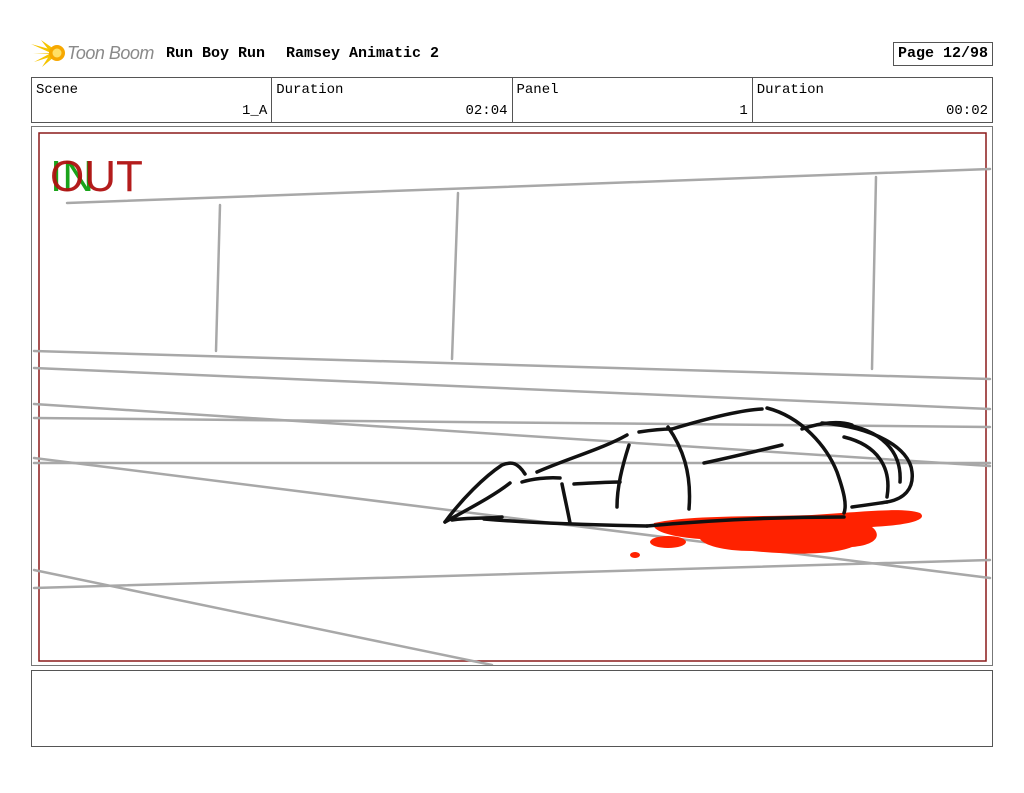 Image resolution: width=1024 pixels, height=793 pixels. Describe the element at coordinates (310, 90) in the screenshot. I see `scene-duration-label: Duration` at that location.